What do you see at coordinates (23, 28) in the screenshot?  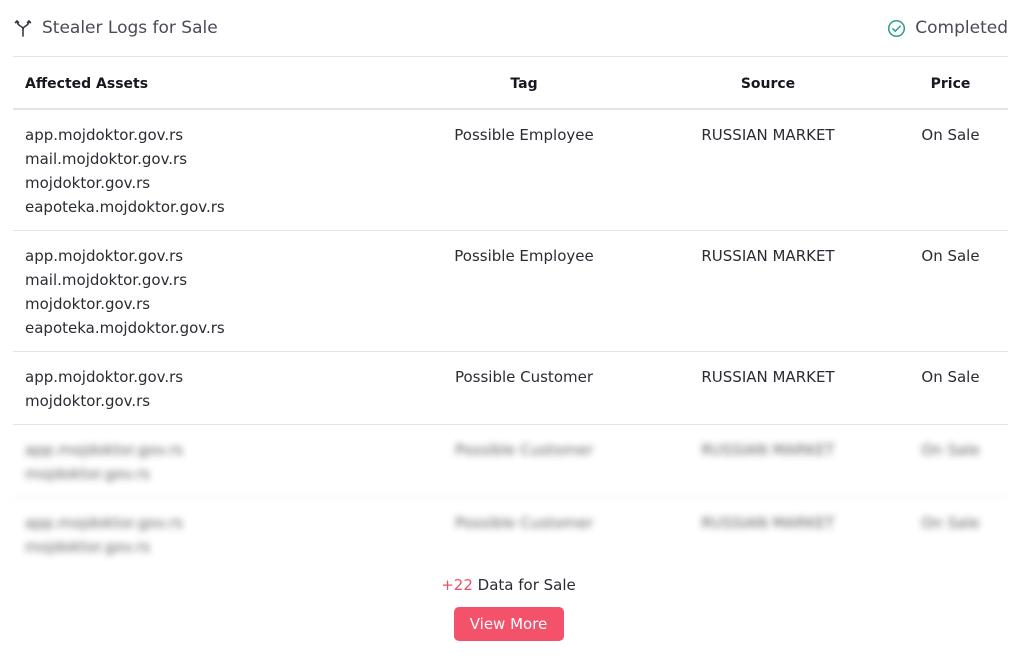 I see `fork-icon` at bounding box center [23, 28].